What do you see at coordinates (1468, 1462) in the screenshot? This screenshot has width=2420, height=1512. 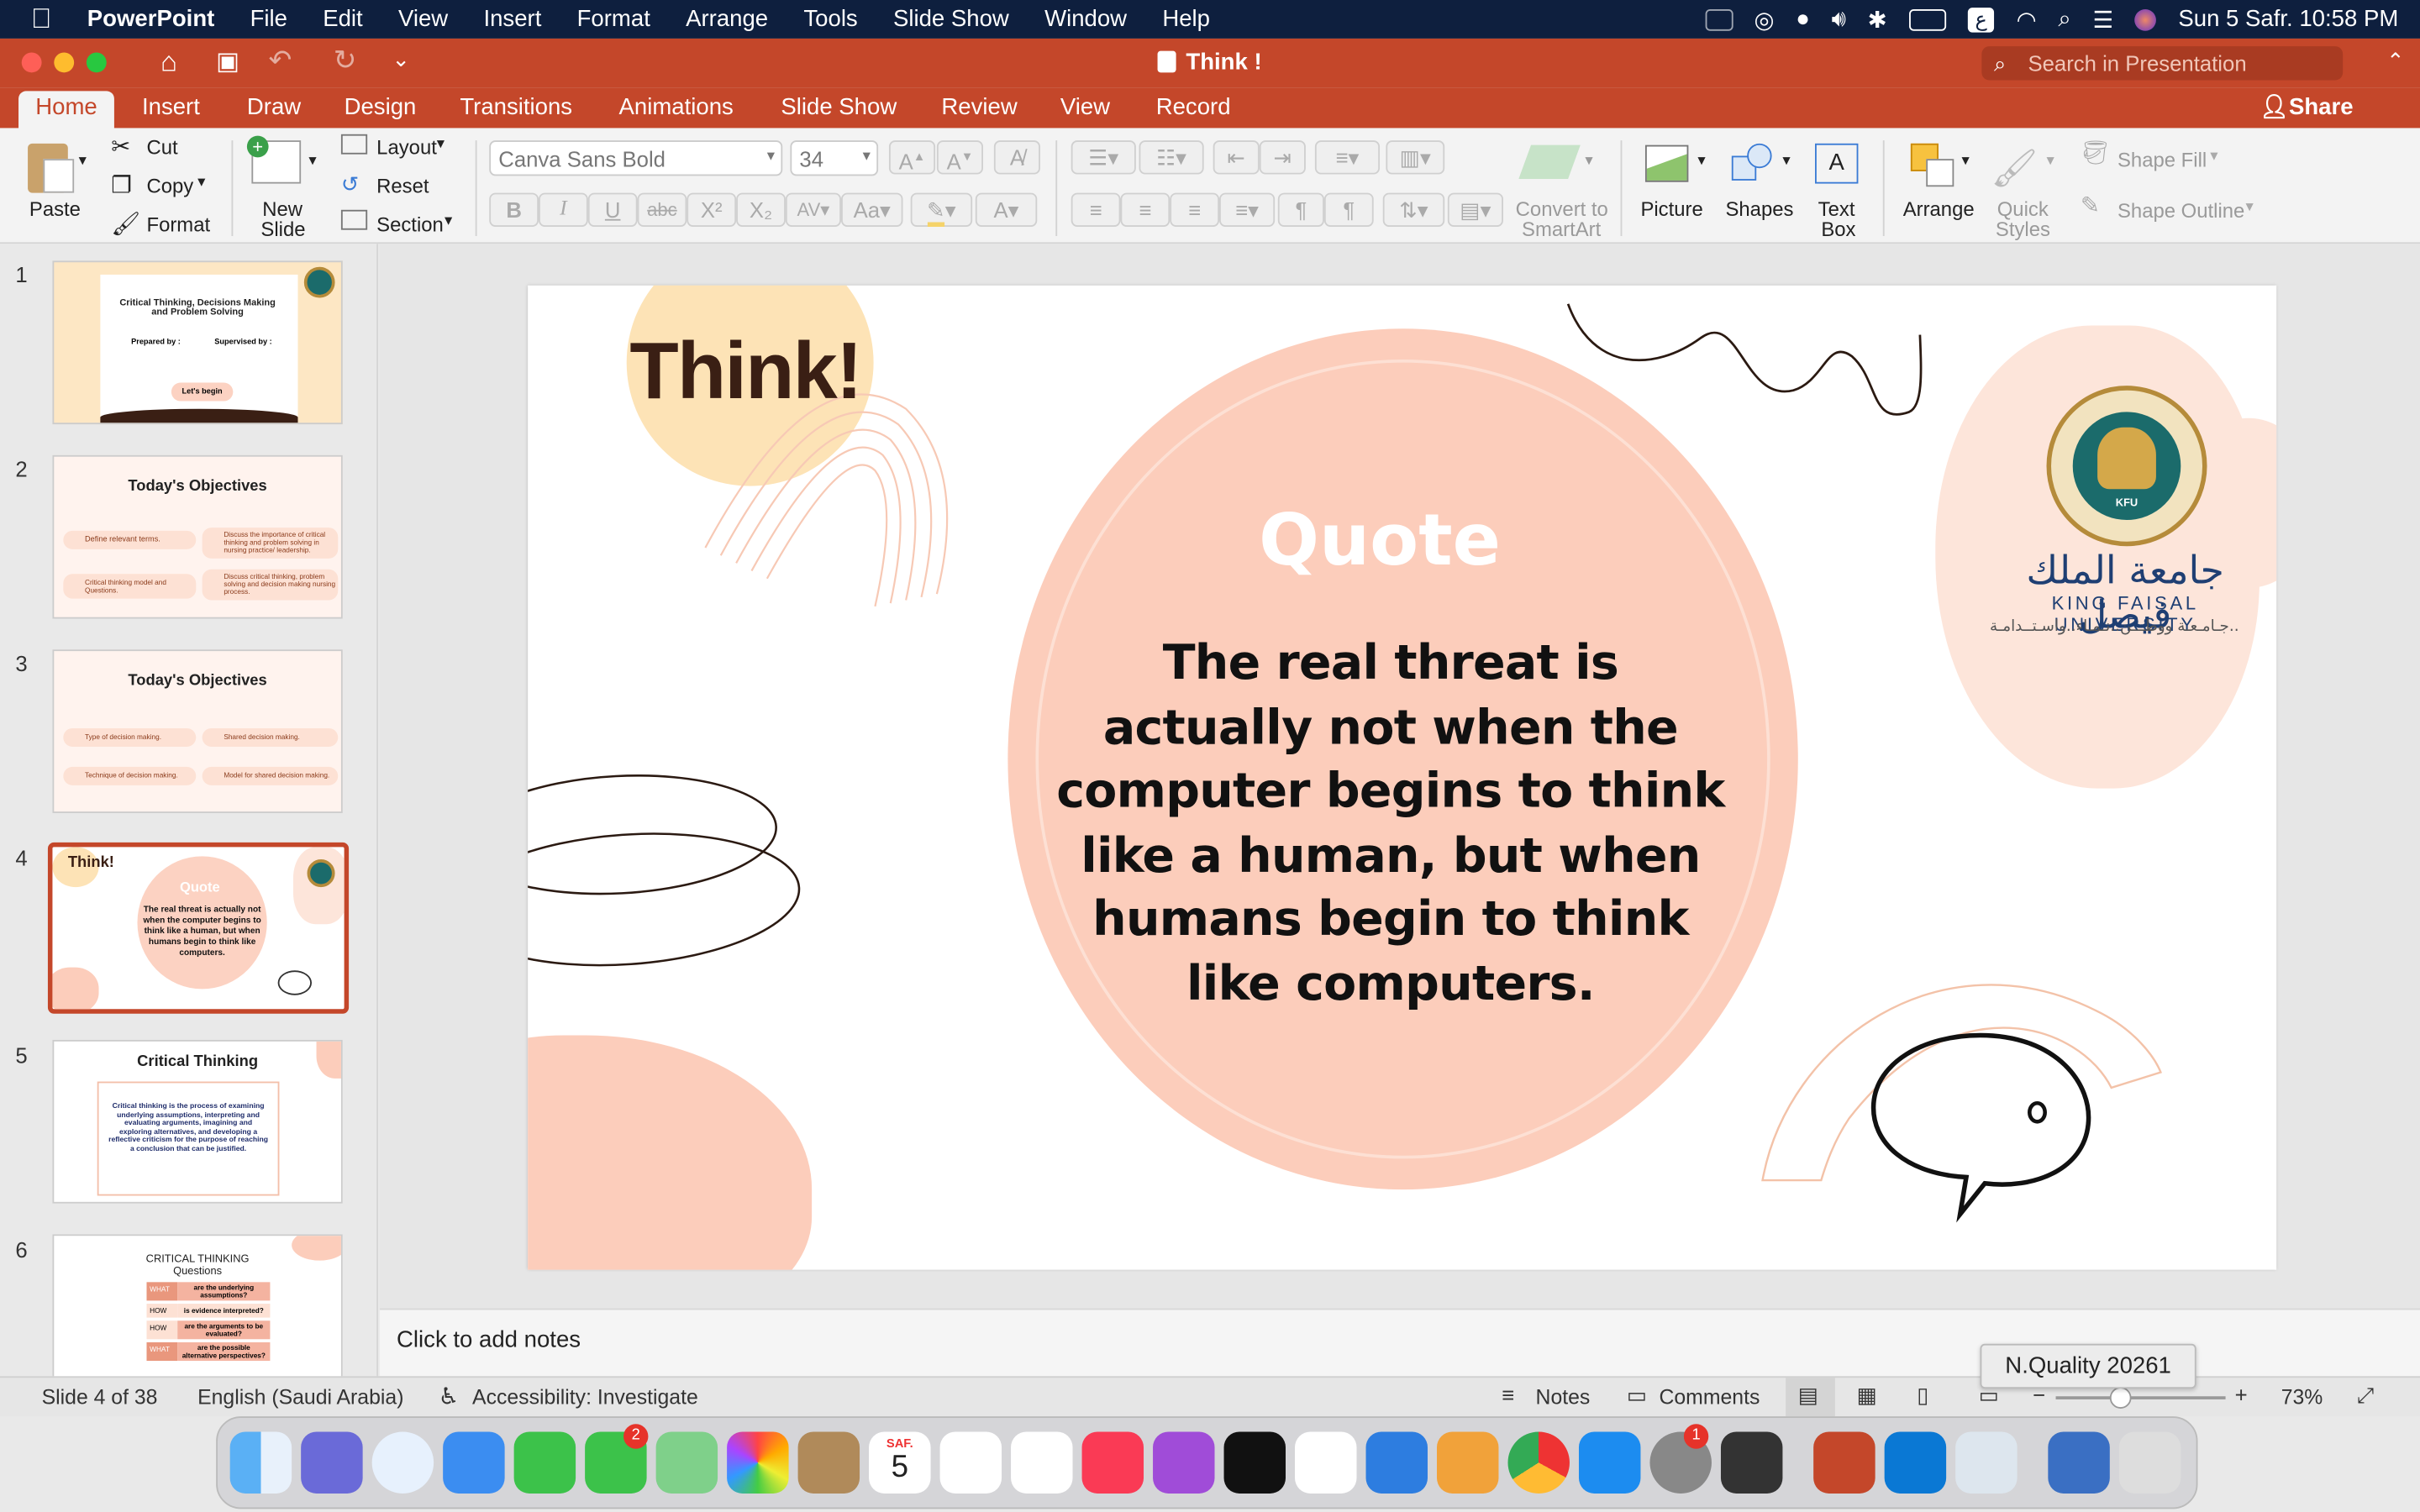 I see `pages-icon` at bounding box center [1468, 1462].